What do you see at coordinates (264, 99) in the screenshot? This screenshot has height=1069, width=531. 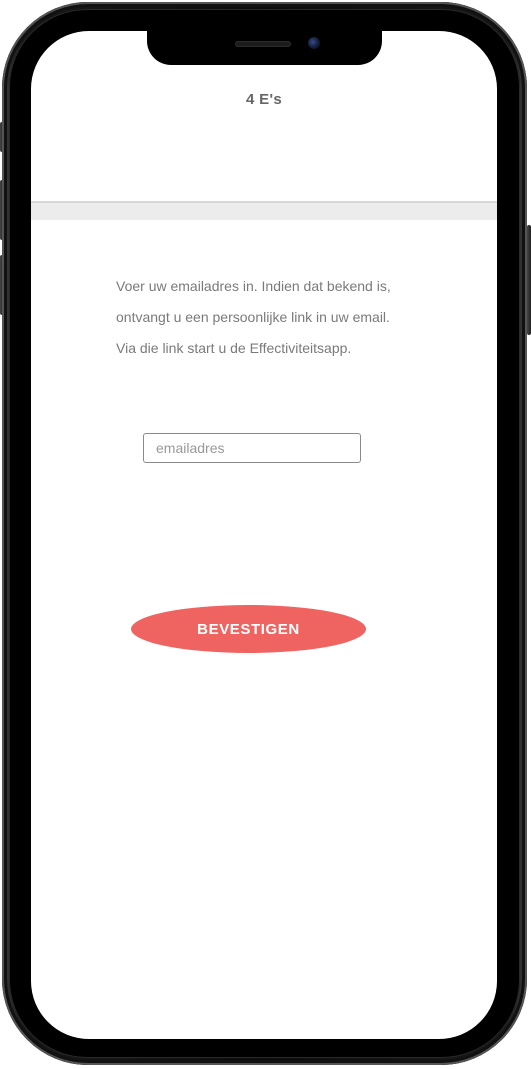 I see `app-title: 4 E's` at bounding box center [264, 99].